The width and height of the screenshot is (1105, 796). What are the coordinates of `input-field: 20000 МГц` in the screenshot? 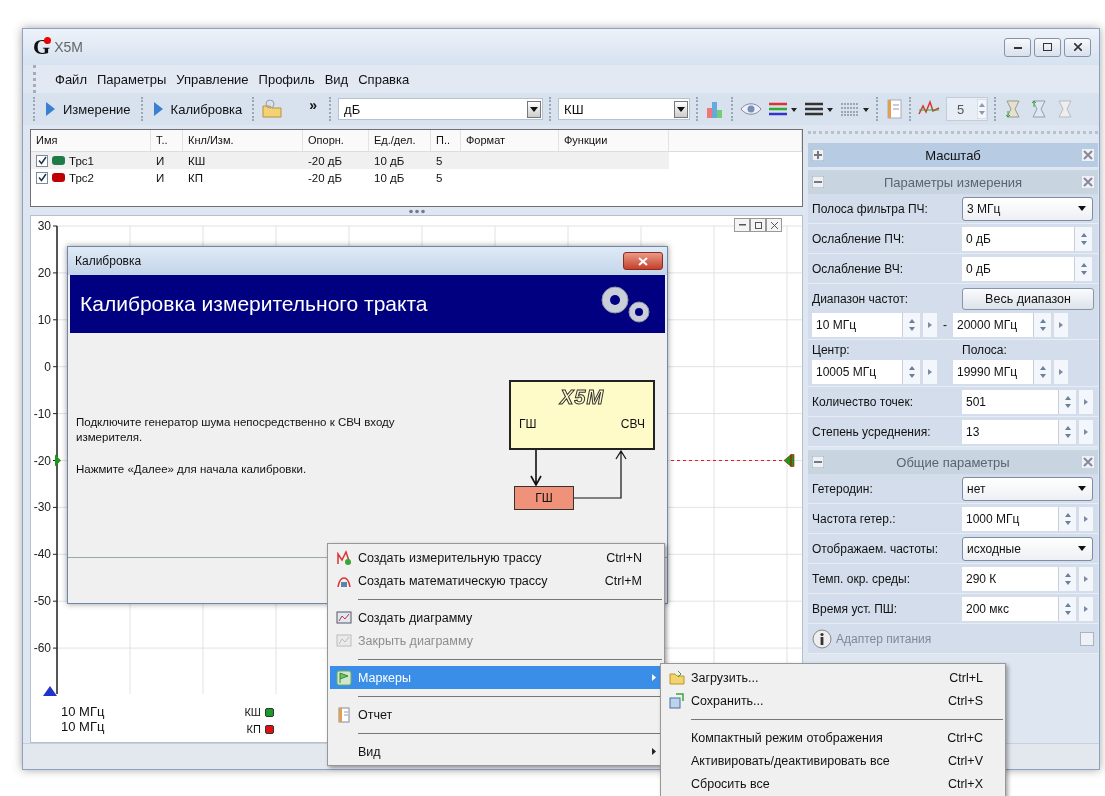 It's located at (993, 324).